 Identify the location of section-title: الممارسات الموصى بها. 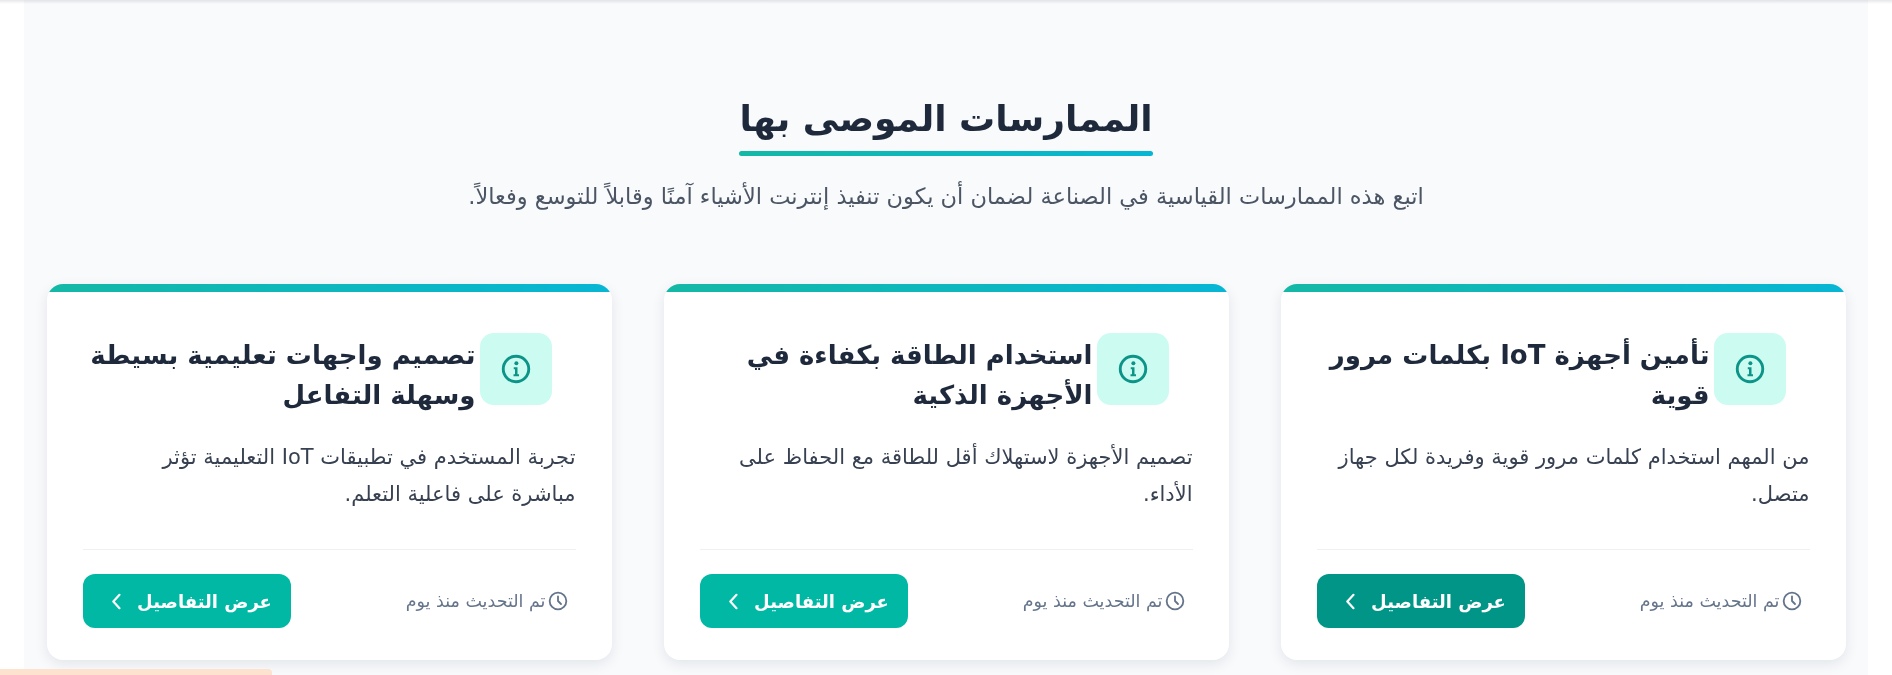
(946, 119).